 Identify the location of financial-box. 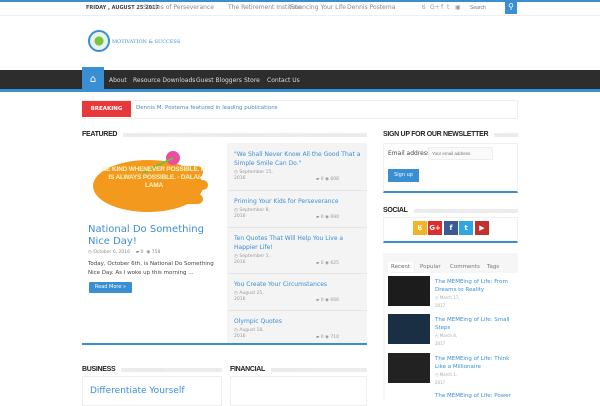
(298, 391).